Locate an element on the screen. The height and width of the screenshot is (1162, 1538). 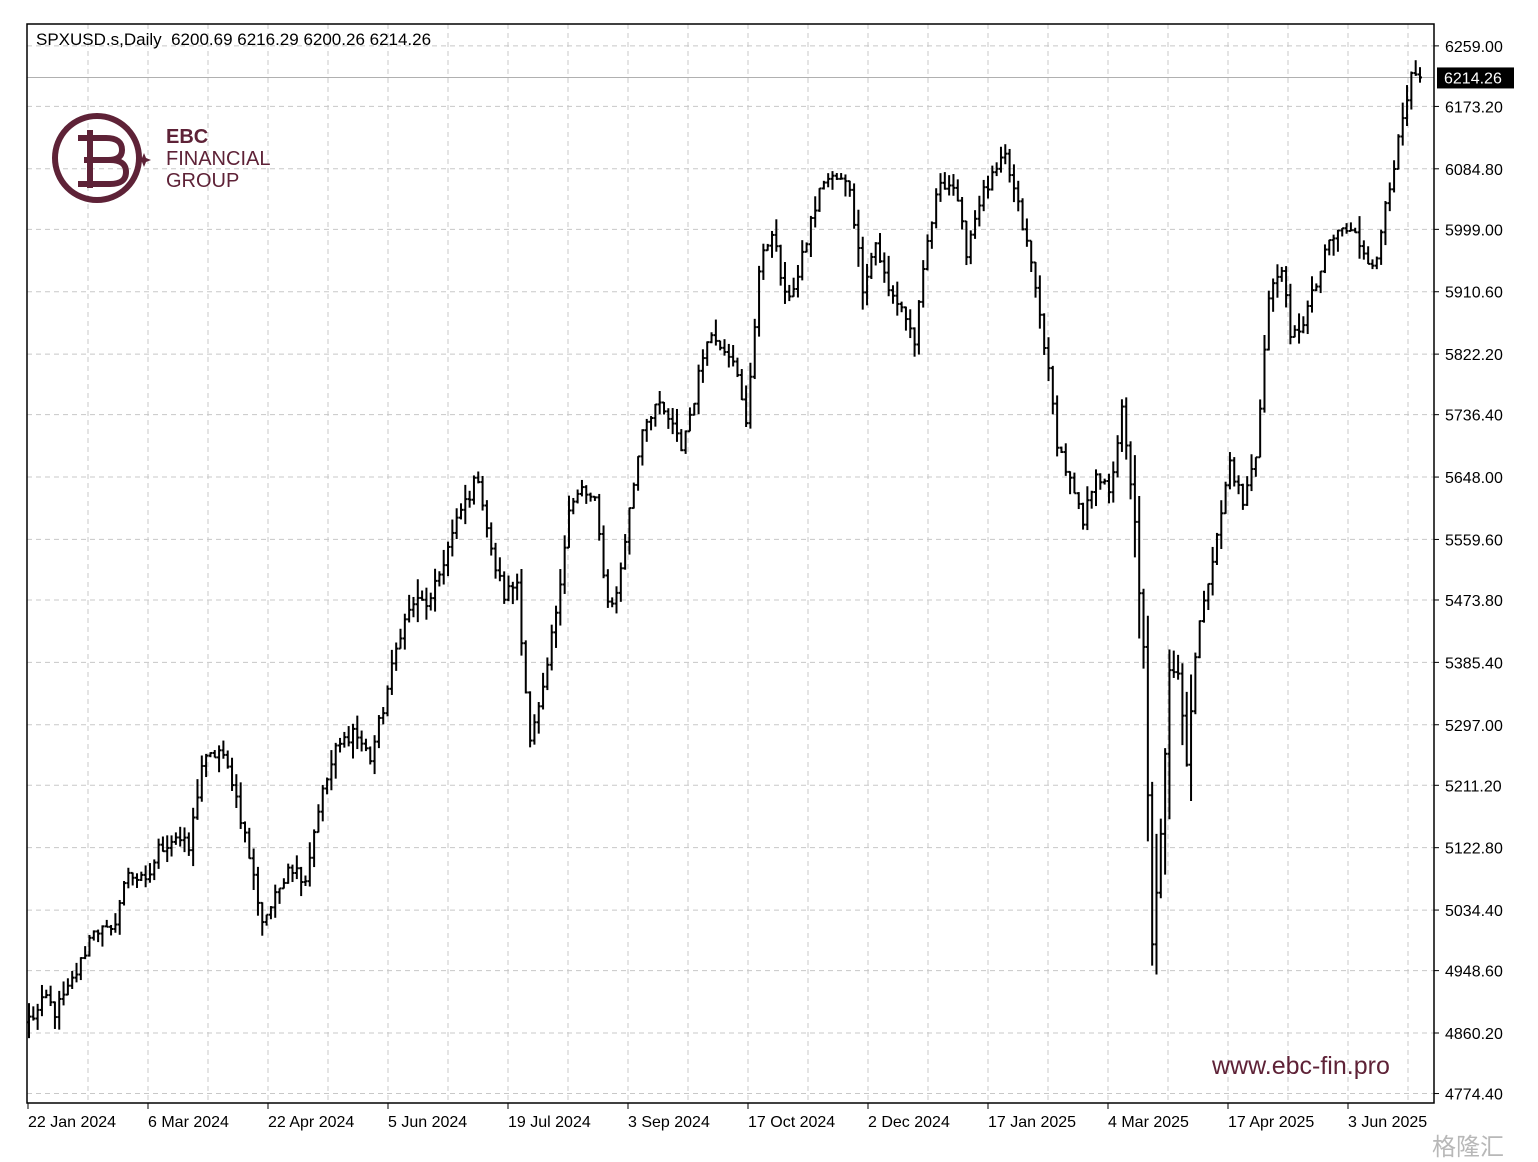
price-tick-label: 5648.00 is located at coordinates (1474, 478).